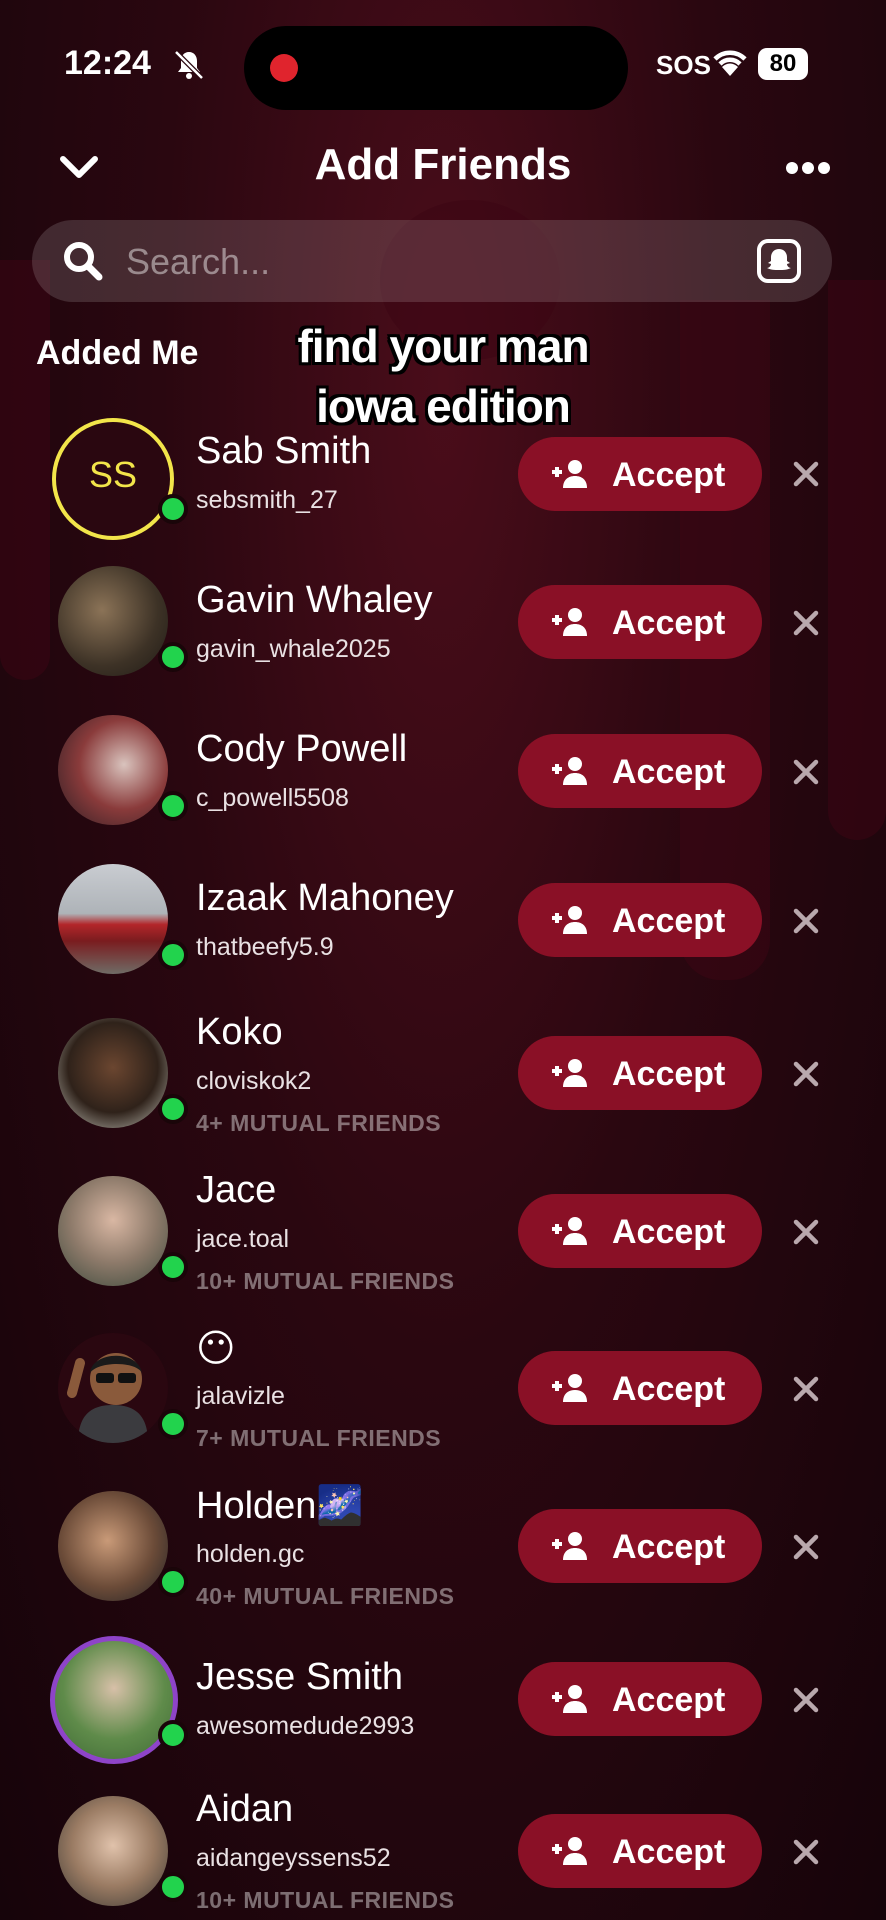  What do you see at coordinates (783, 64) in the screenshot?
I see `battery-indicator: 80` at bounding box center [783, 64].